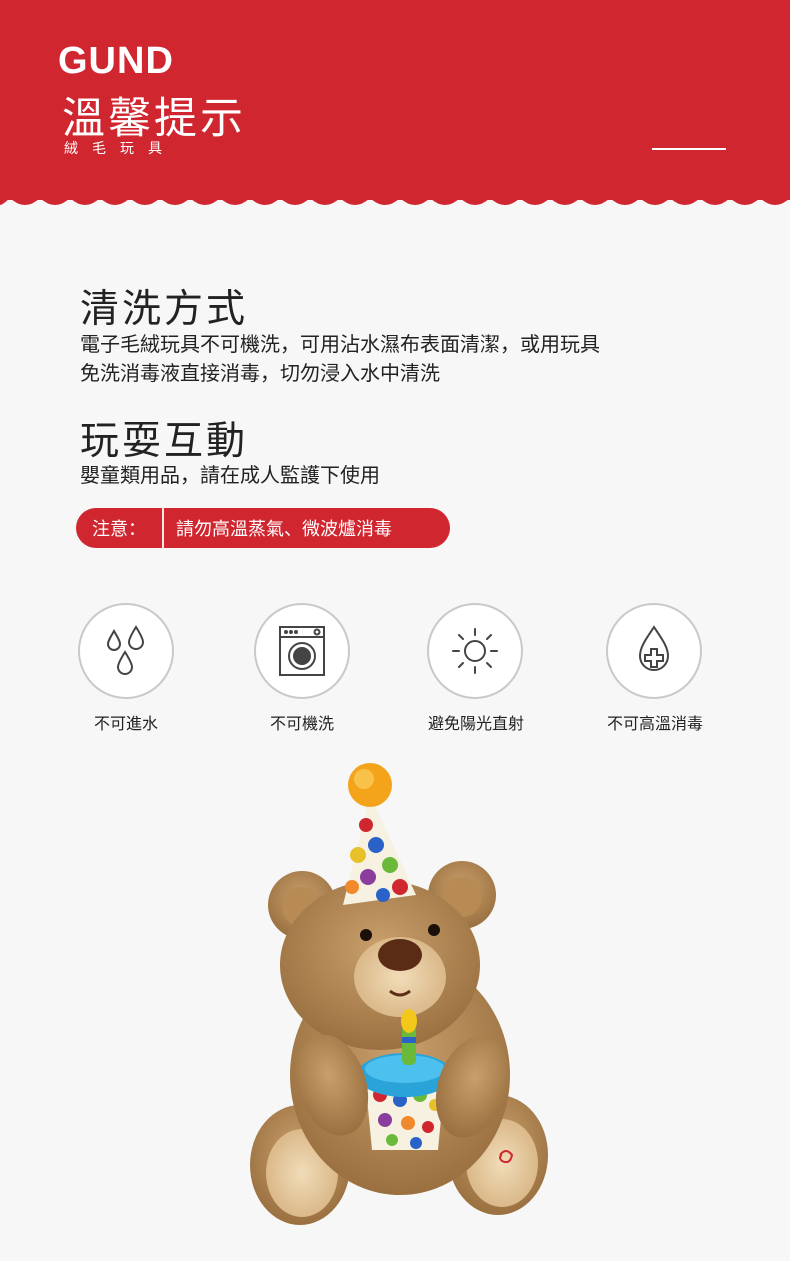 Image resolution: width=790 pixels, height=1261 pixels. I want to click on page-title: 溫馨提示, so click(154, 119).